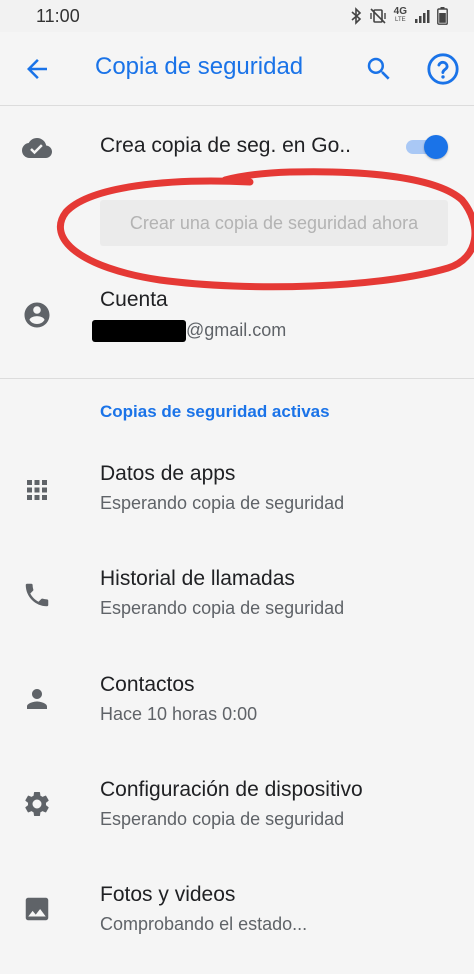 This screenshot has height=974, width=474. I want to click on network-type-label: 4G LTE, so click(400, 15).